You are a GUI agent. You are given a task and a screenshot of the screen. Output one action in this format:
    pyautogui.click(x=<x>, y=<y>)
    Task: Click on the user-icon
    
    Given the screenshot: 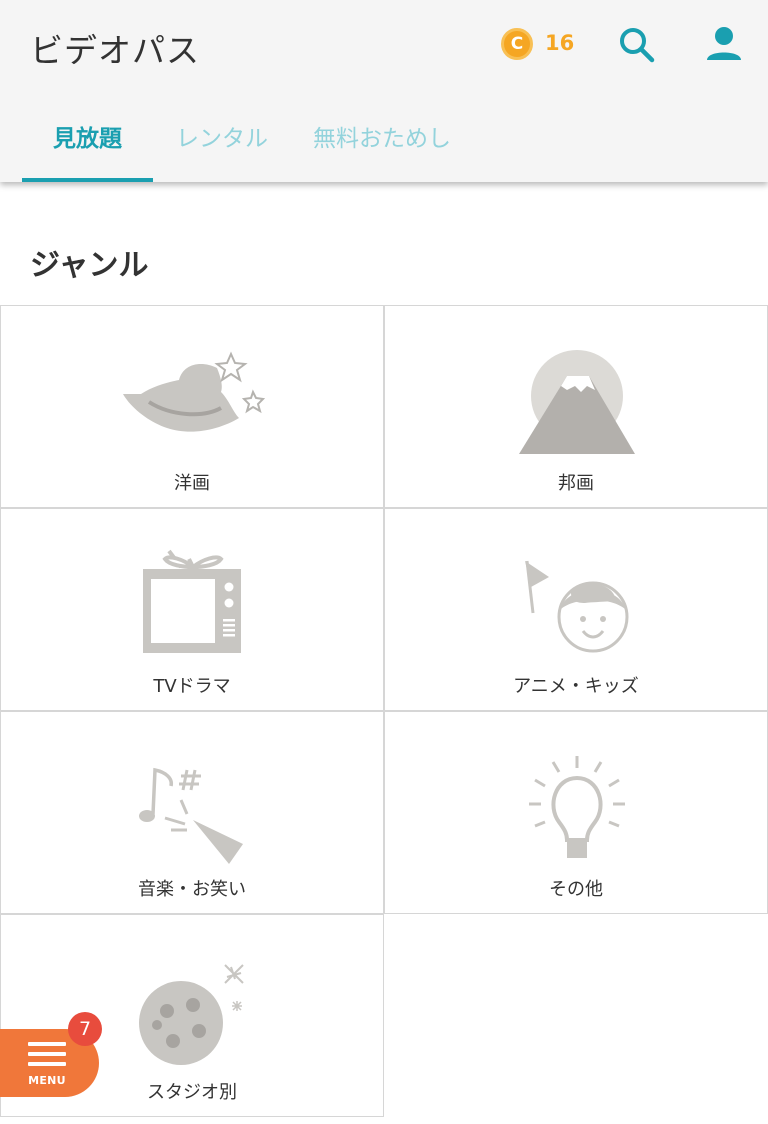 What is the action you would take?
    pyautogui.click(x=724, y=43)
    